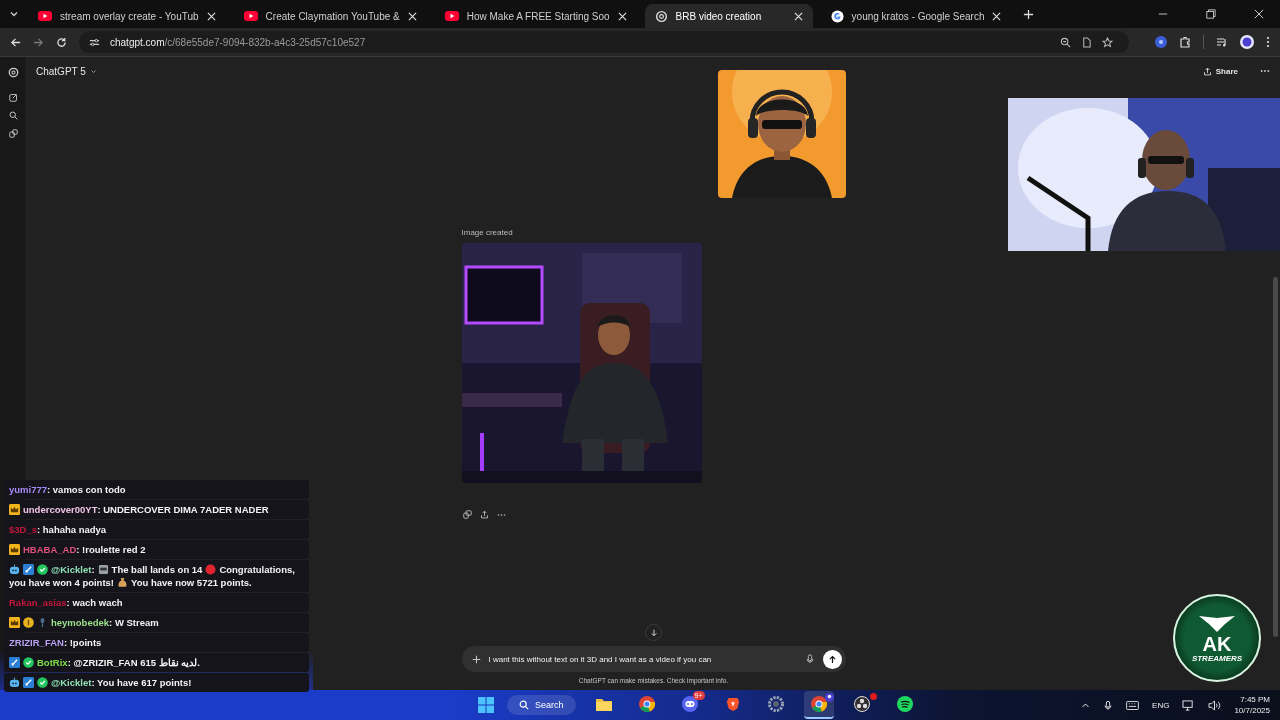 This screenshot has width=1280, height=720. I want to click on scroll-down-button, so click(653, 632).